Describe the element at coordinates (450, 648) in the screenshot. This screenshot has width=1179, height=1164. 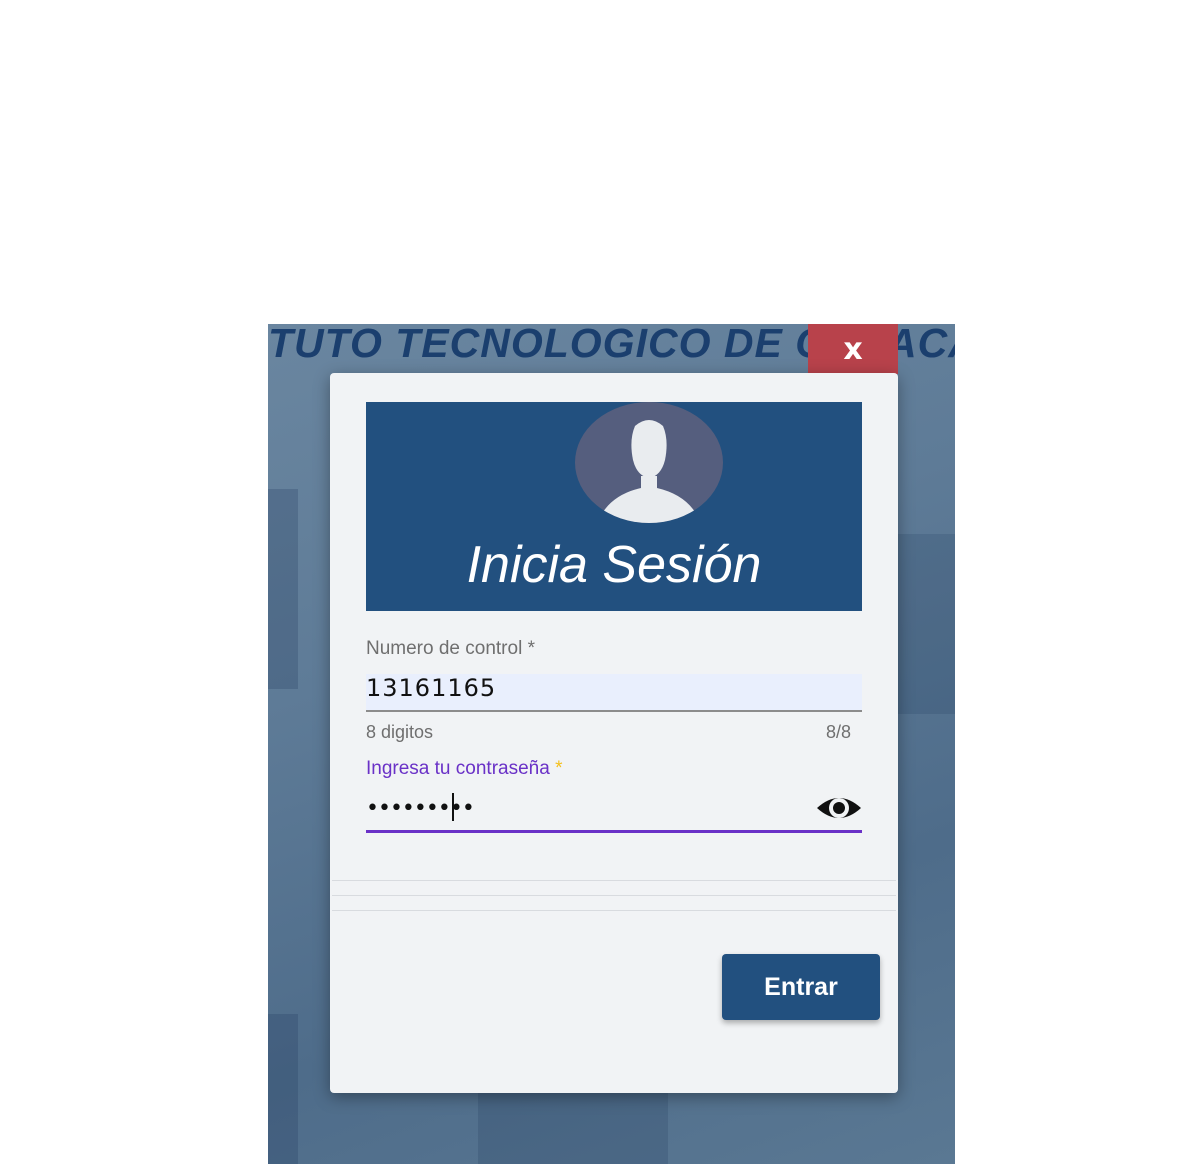
I see `control-number-label: Numero de control *` at that location.